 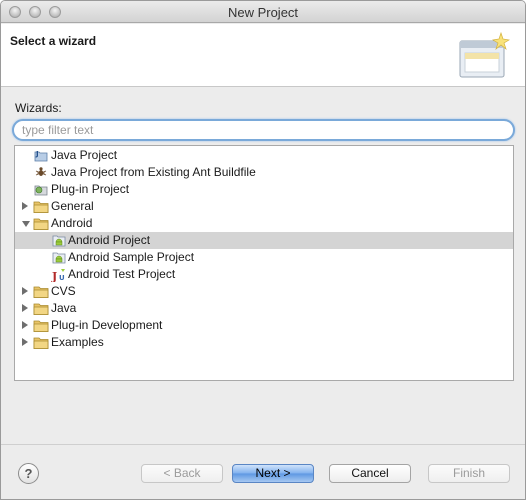 What do you see at coordinates (41, 155) in the screenshot?
I see `java-project-icon: J` at bounding box center [41, 155].